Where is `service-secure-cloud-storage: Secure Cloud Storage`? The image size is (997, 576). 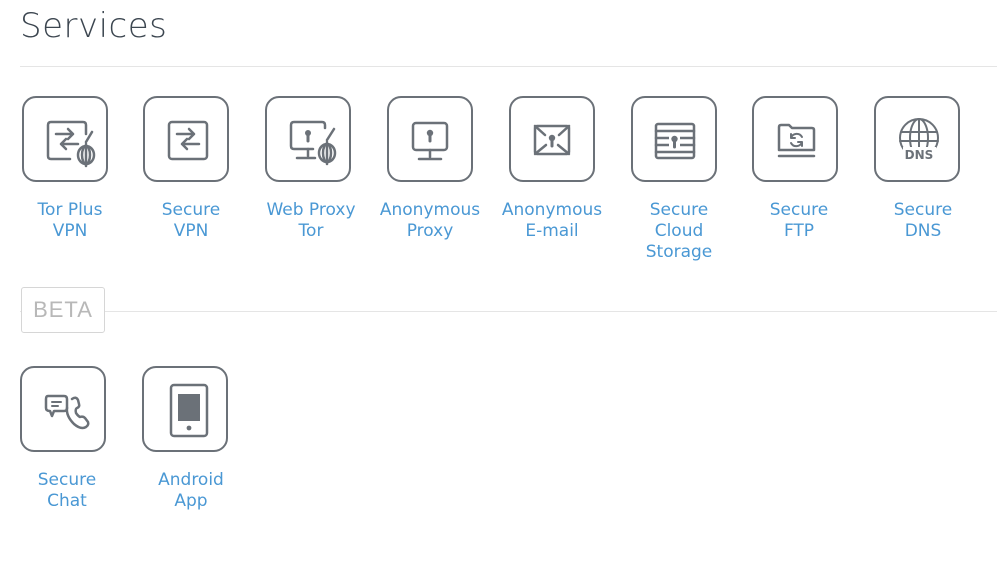
service-secure-cloud-storage: Secure Cloud Storage is located at coordinates (675, 181).